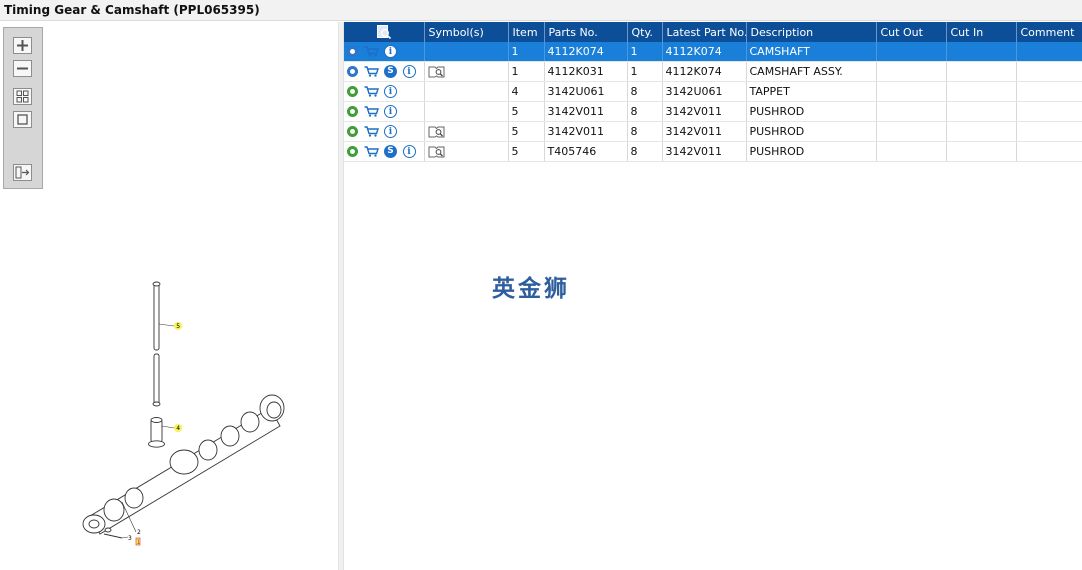  What do you see at coordinates (704, 71) in the screenshot?
I see `row-latest-part-no-cell: 4112K074` at bounding box center [704, 71].